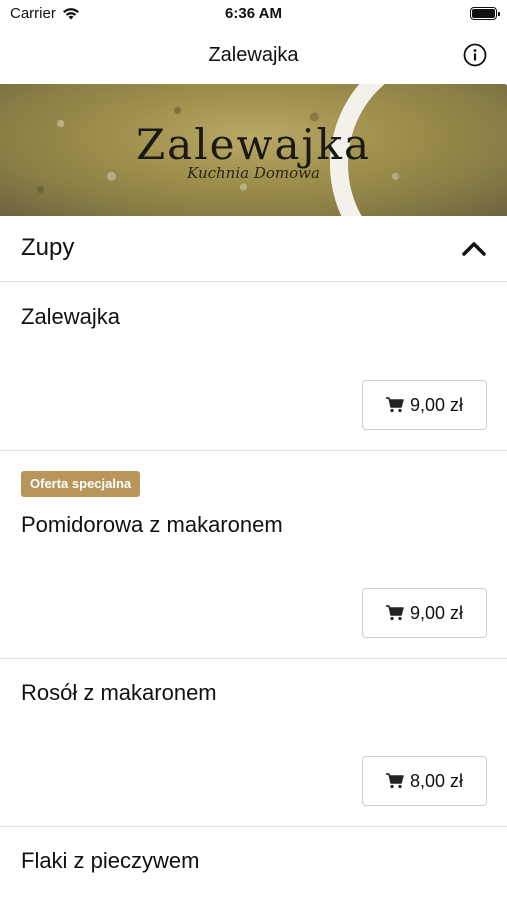 The height and width of the screenshot is (900, 507). Describe the element at coordinates (119, 692) in the screenshot. I see `menu-item-name: Rosół z makaronem` at that location.